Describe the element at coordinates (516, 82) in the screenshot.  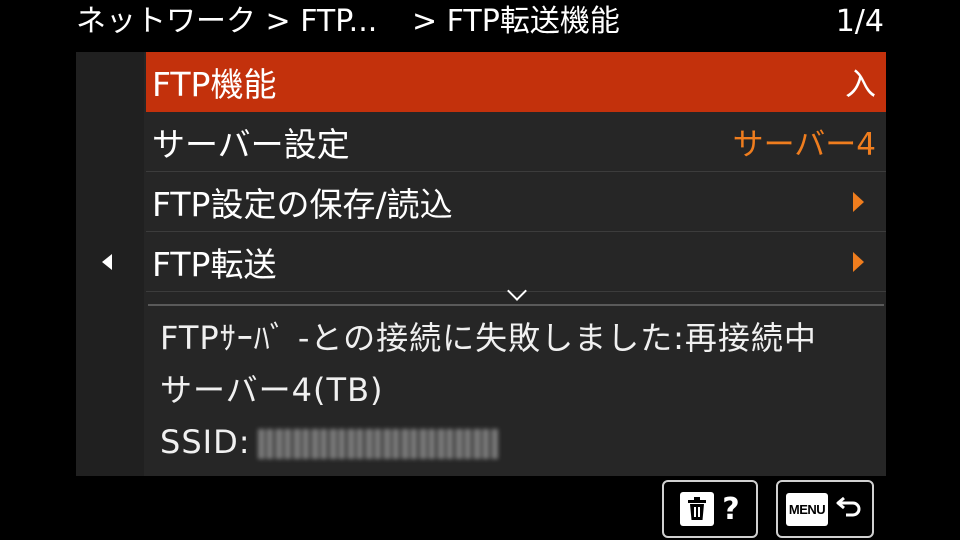
I see `menu-item-ftp-function: FTP機能 入` at that location.